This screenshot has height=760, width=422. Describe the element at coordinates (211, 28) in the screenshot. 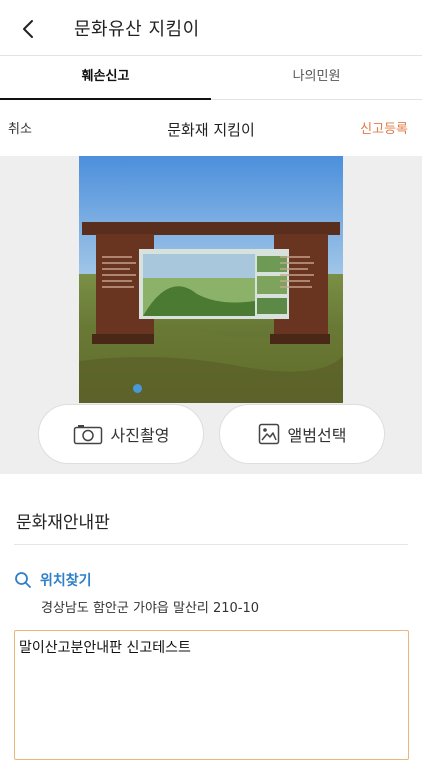

I see `app-header: 문화유산 지킴이` at that location.